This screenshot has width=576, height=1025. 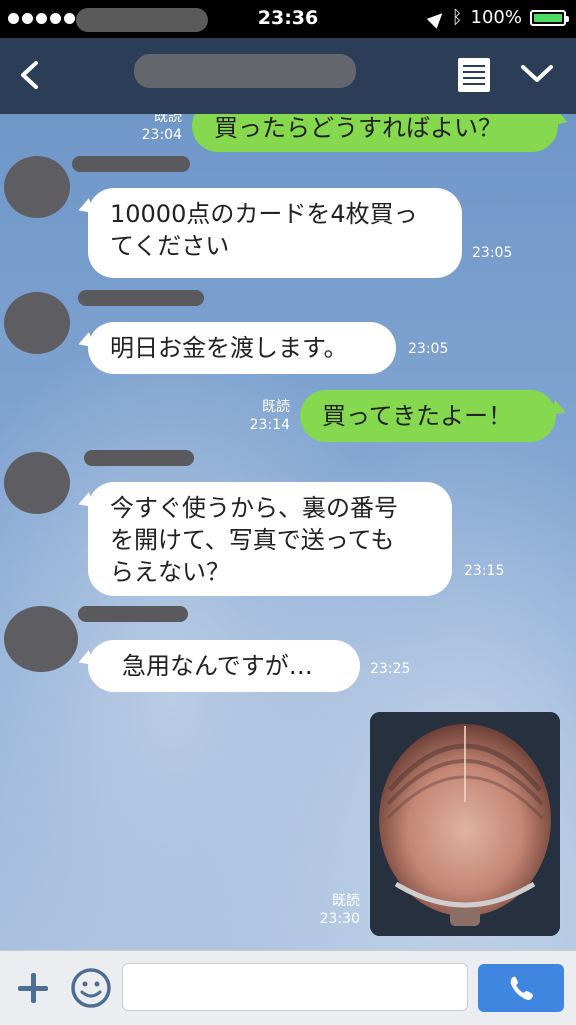 I want to click on message-time: 23:15, so click(x=484, y=571).